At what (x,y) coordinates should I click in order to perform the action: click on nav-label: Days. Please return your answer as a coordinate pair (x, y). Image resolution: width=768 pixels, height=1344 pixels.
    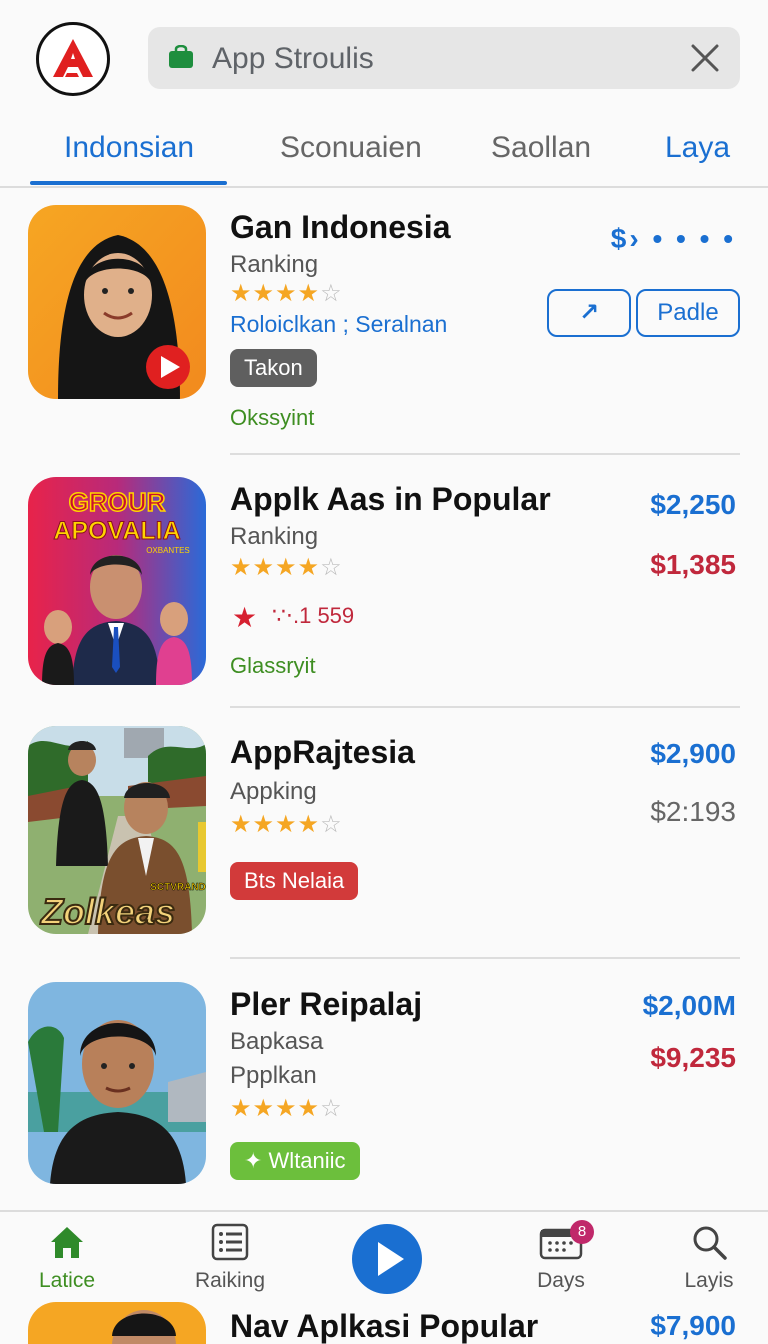
    Looking at the image, I should click on (561, 1280).